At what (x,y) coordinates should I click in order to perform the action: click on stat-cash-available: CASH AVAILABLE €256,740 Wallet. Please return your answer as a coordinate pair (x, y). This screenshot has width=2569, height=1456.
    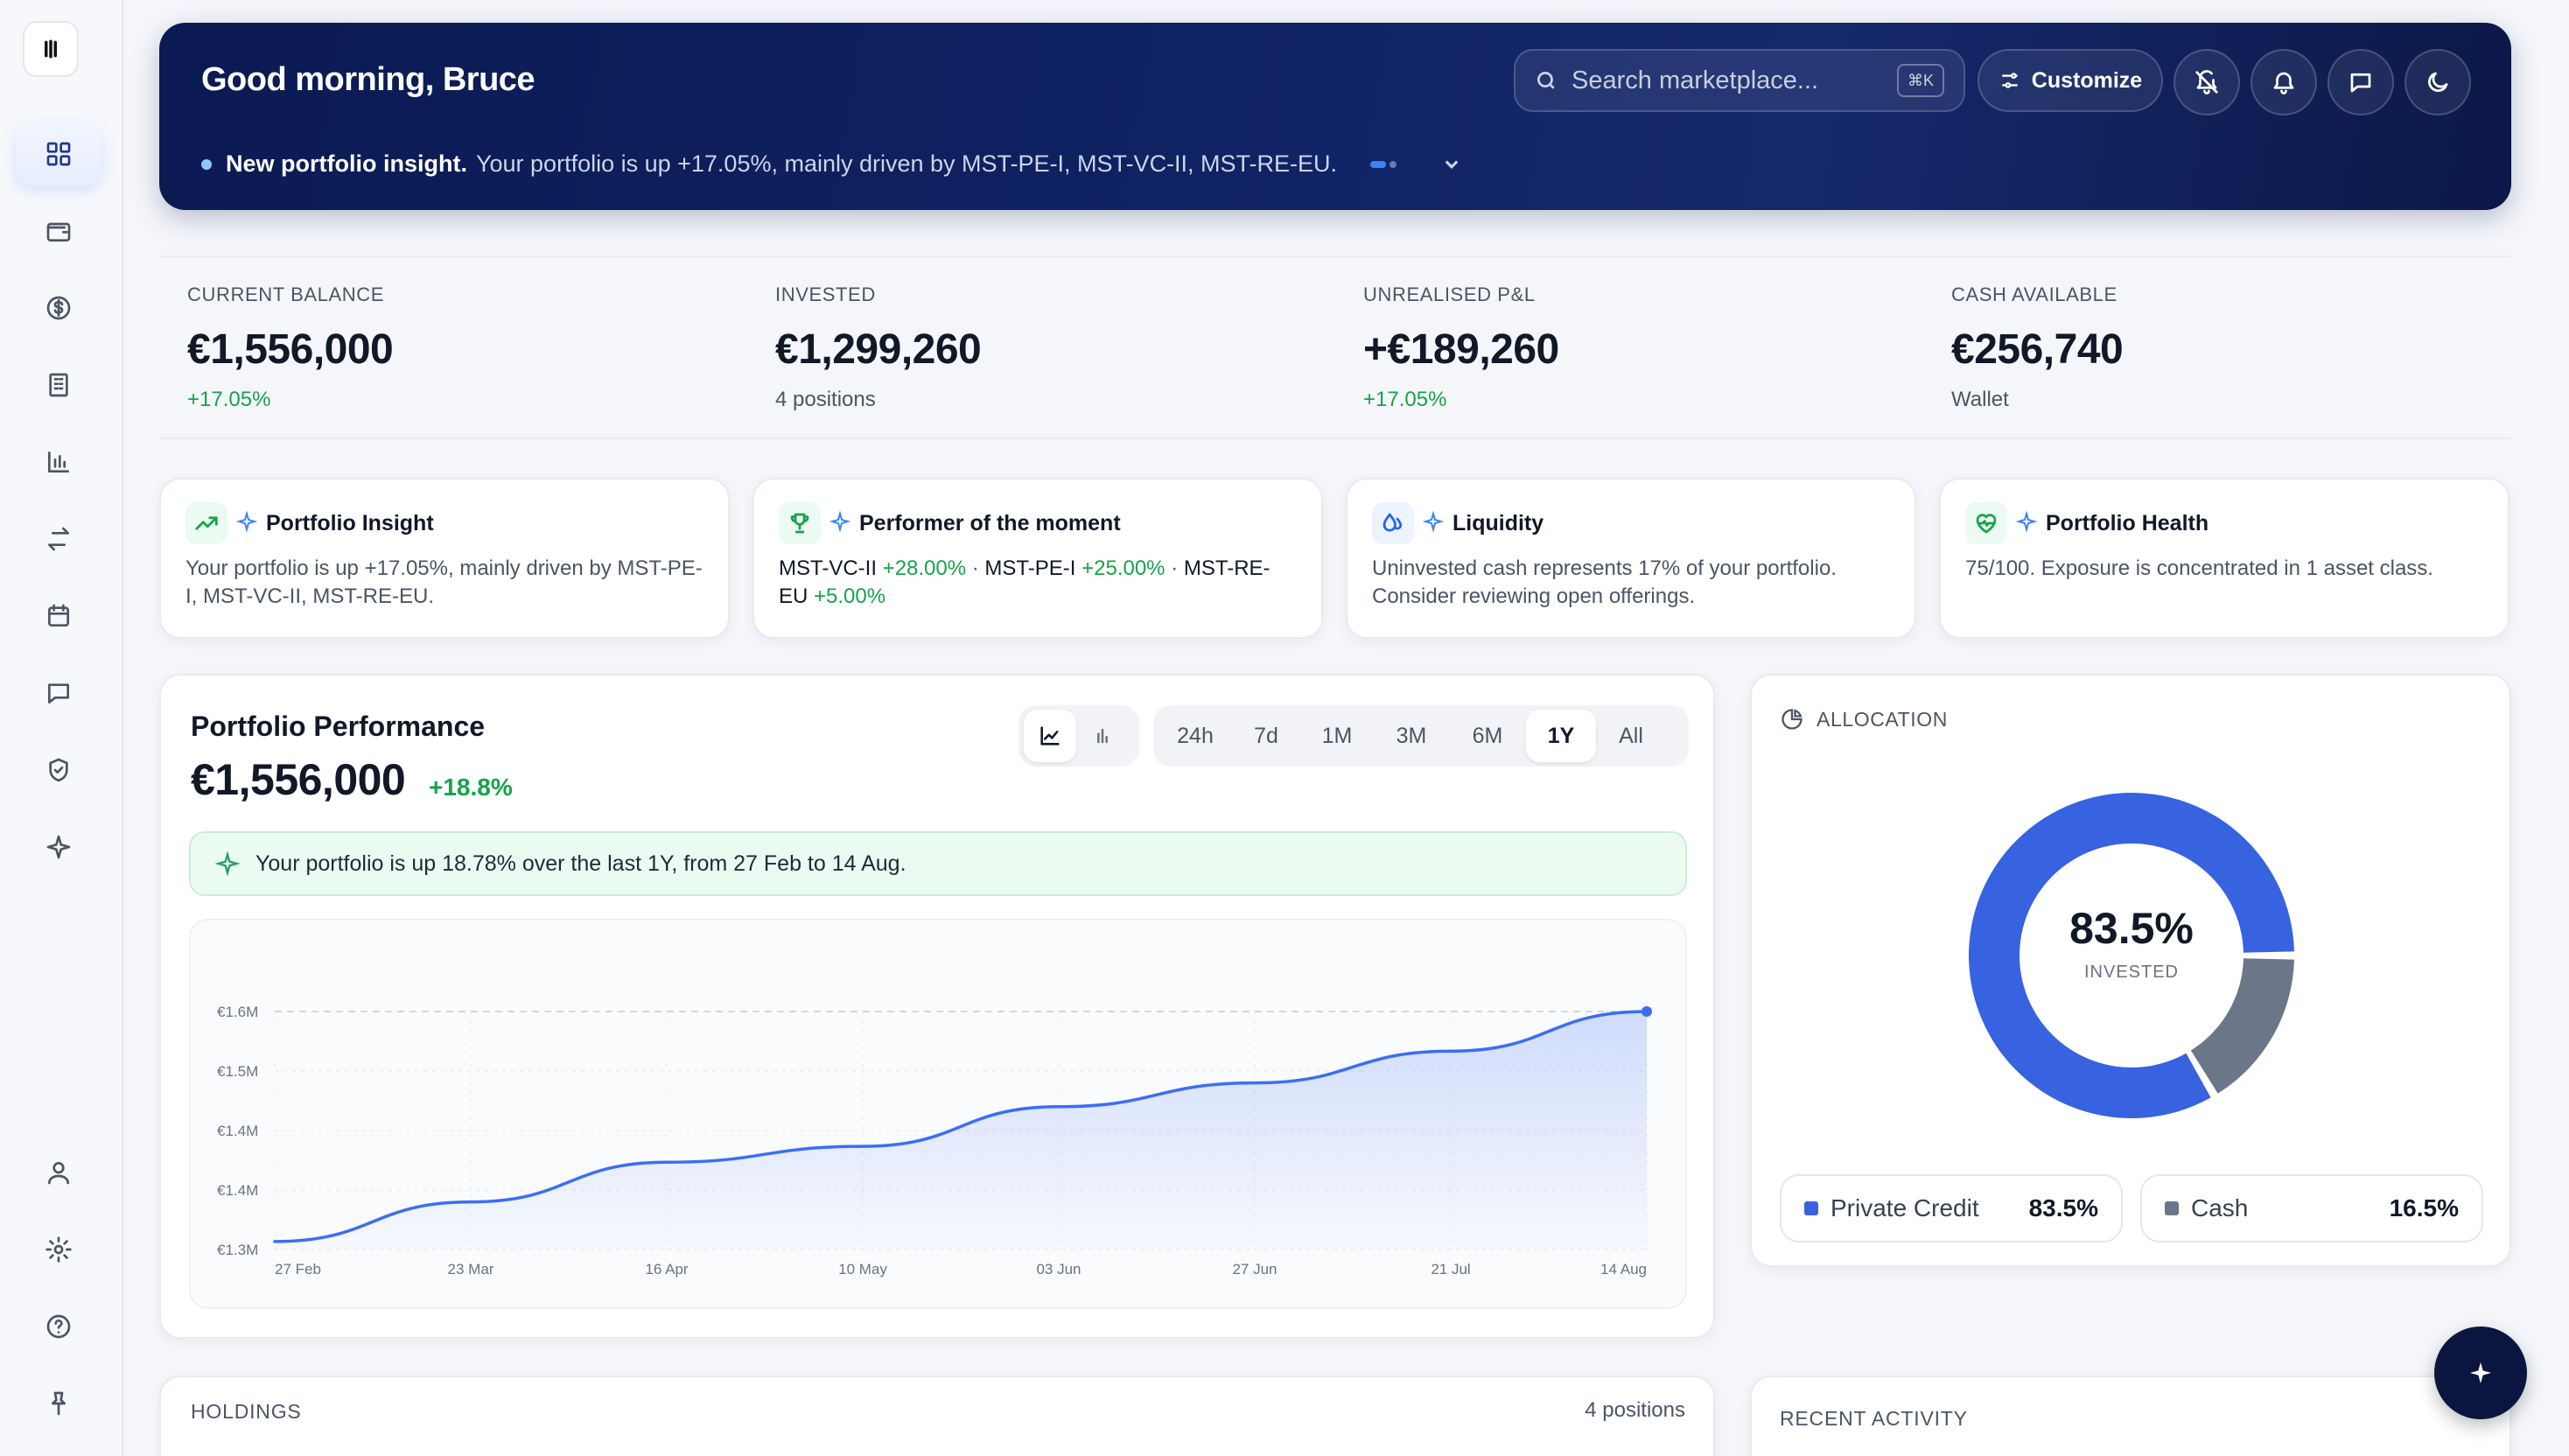
    Looking at the image, I should click on (2037, 348).